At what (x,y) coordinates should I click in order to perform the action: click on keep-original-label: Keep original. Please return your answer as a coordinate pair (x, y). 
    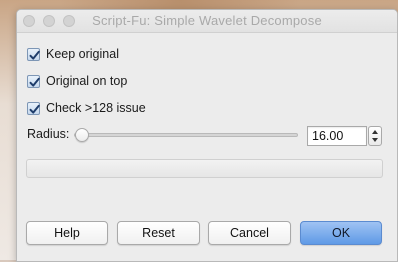
    Looking at the image, I should click on (82, 54).